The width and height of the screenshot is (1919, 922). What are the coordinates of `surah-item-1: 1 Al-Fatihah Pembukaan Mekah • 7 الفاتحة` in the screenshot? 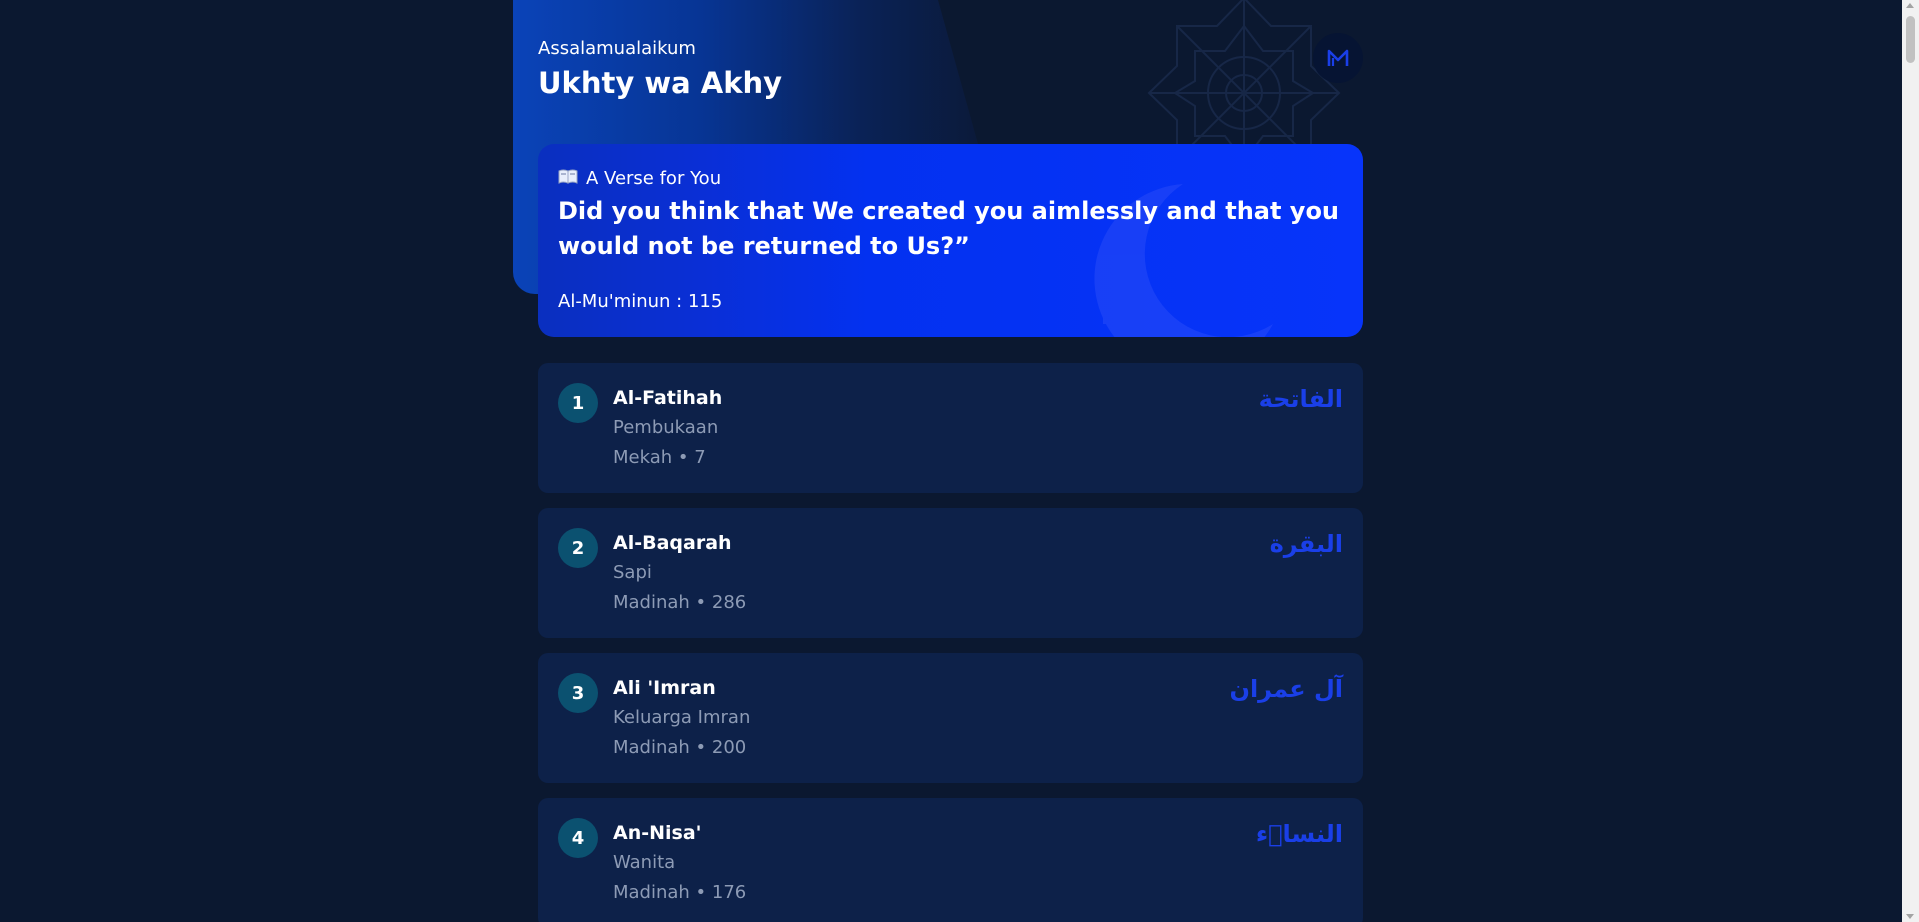 It's located at (950, 428).